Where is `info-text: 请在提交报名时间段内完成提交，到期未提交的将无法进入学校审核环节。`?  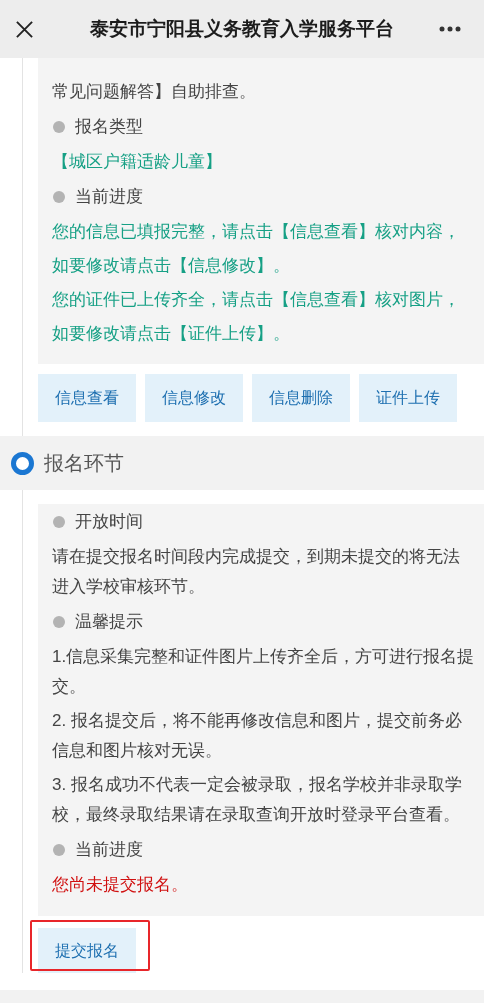
info-text: 请在提交报名时间段内完成提交，到期未提交的将无法进入学校审核环节。 is located at coordinates (256, 572).